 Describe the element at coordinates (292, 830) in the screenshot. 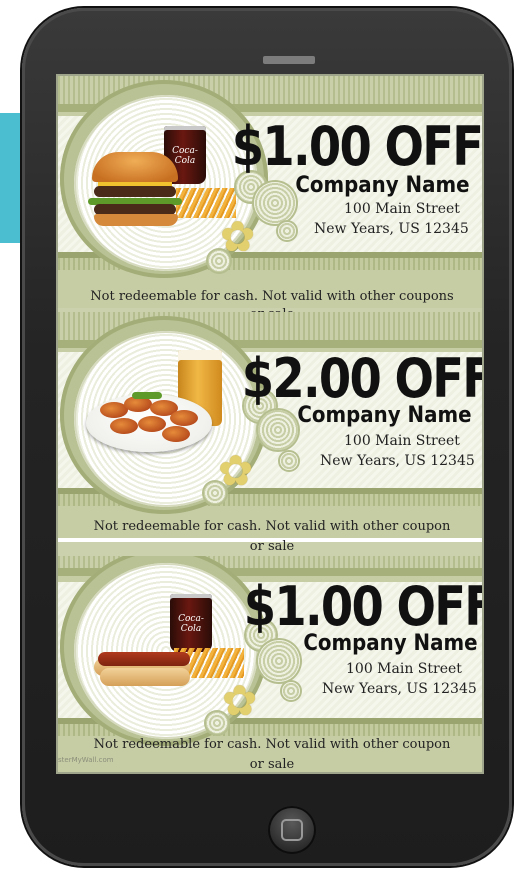

I see `home-button-icon` at that location.